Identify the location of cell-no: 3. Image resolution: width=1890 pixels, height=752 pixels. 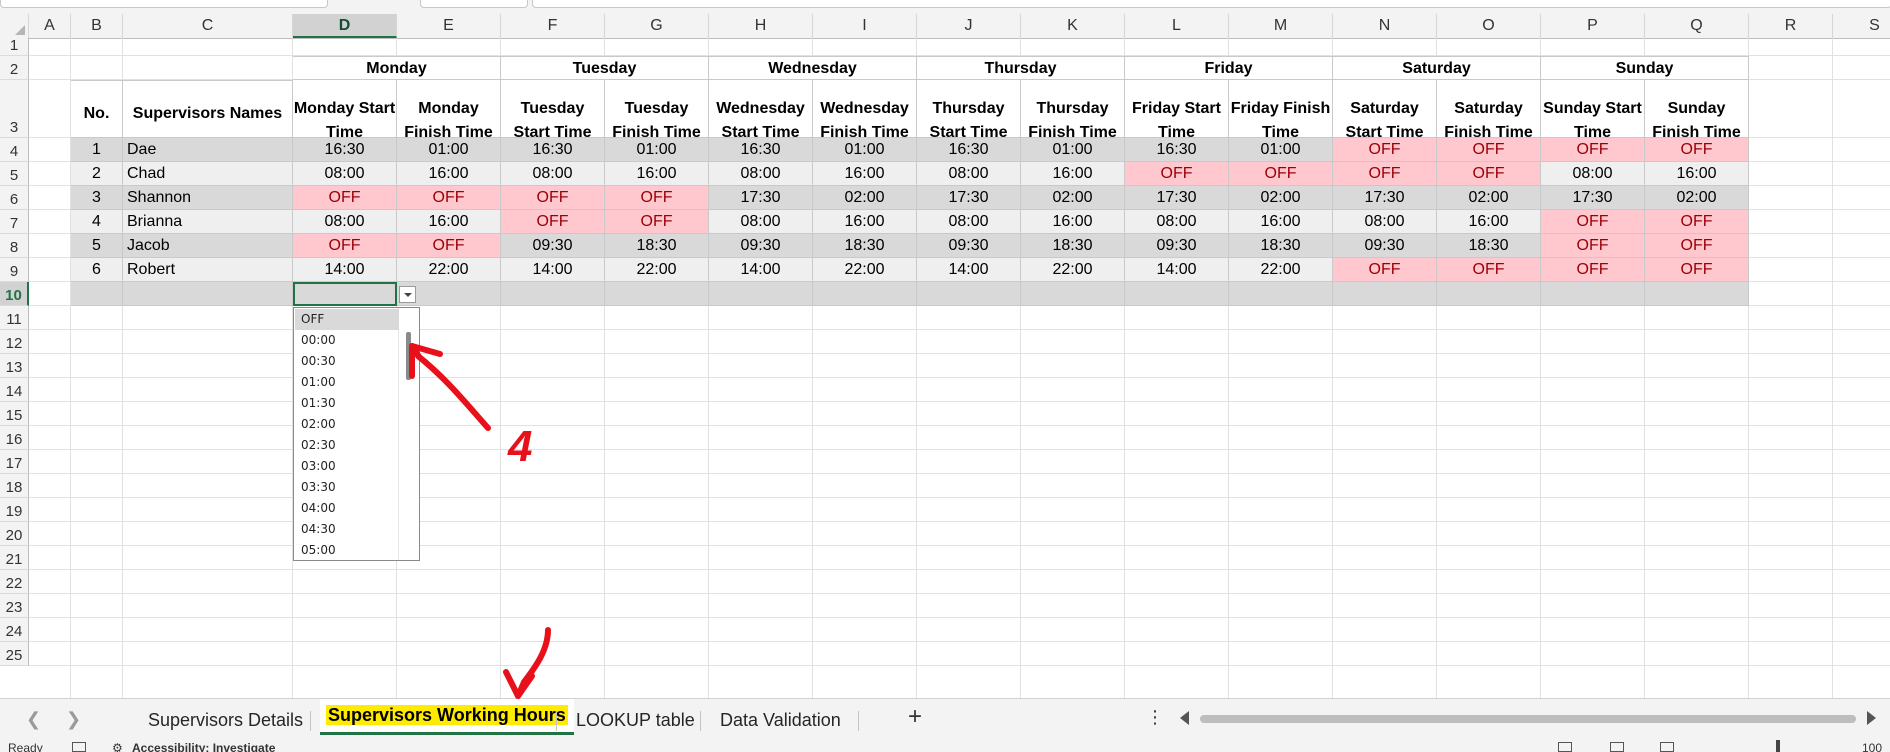
(97, 198).